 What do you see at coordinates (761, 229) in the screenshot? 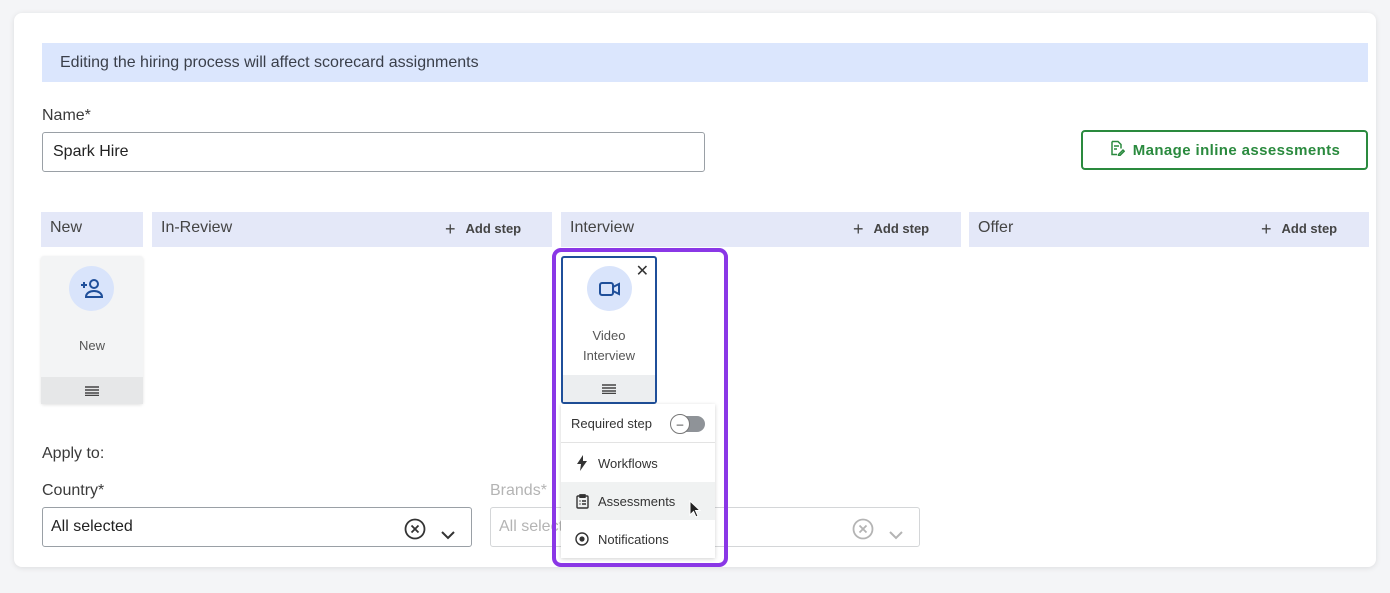
I see `column-interview: Interview + Add step` at bounding box center [761, 229].